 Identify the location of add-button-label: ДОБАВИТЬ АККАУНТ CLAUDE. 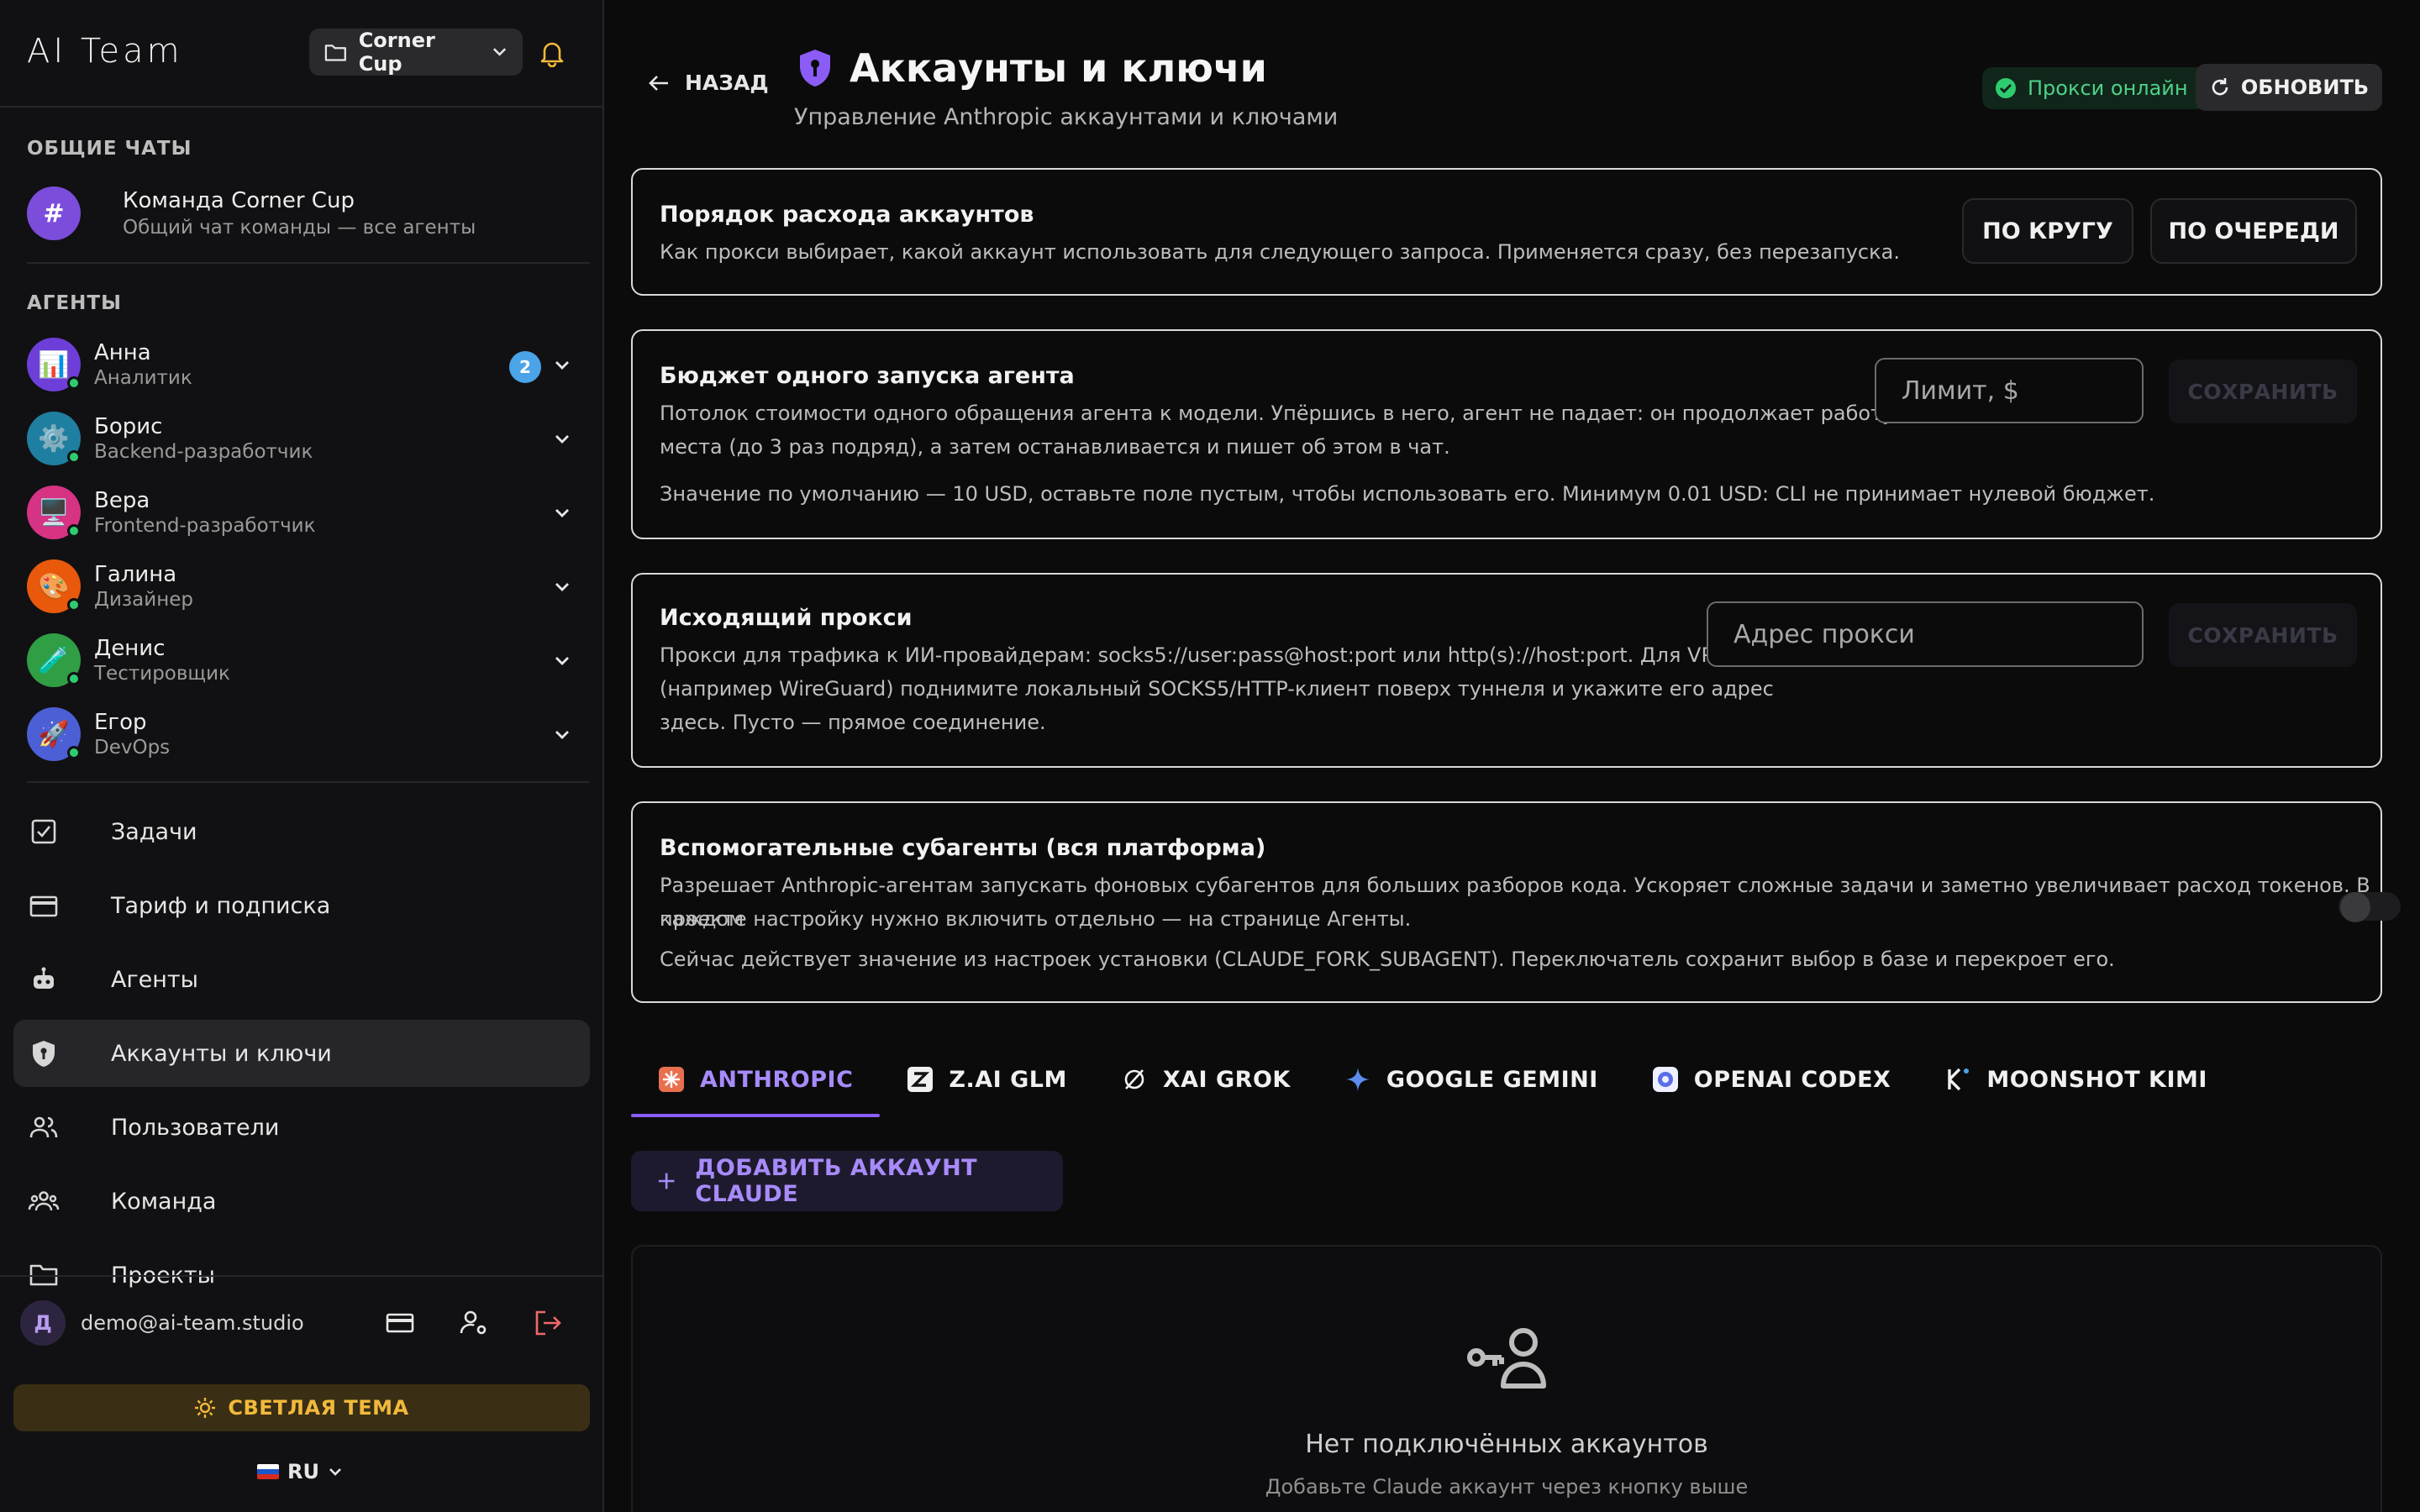
(837, 1181).